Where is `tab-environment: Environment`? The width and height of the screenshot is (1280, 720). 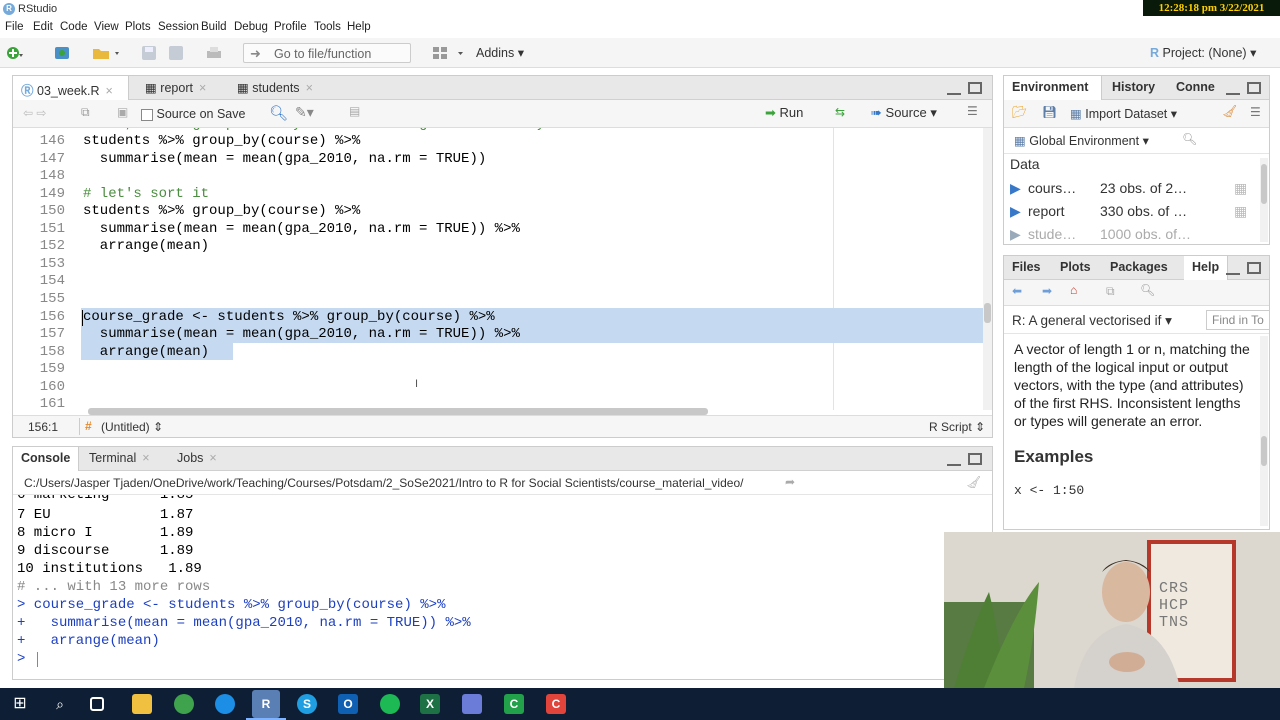 tab-environment: Environment is located at coordinates (1053, 88).